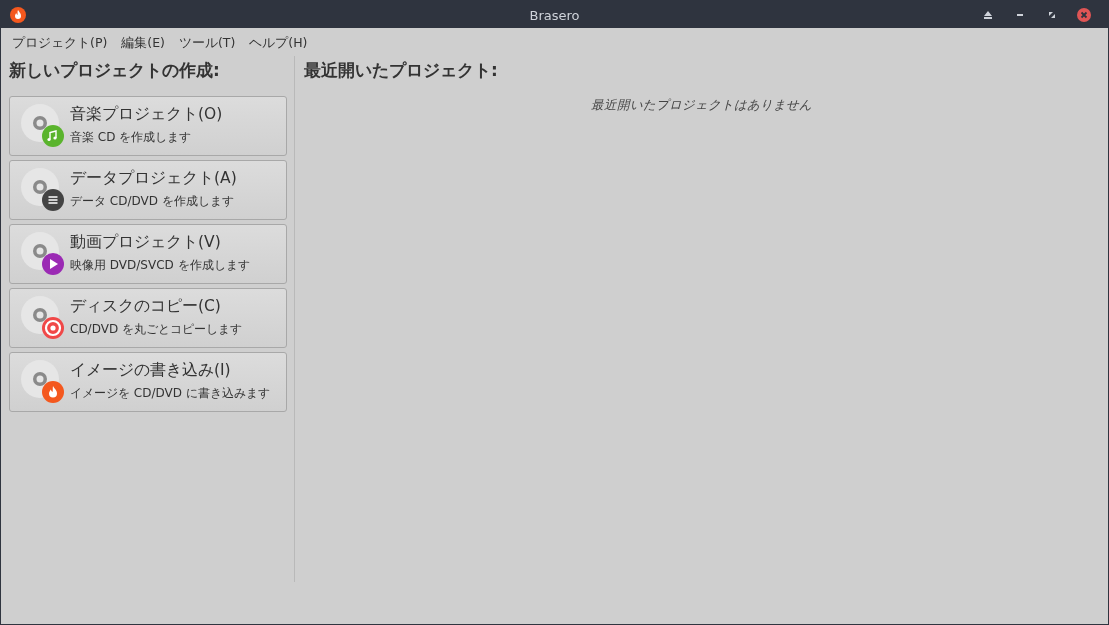 The height and width of the screenshot is (625, 1109). Describe the element at coordinates (278, 45) in the screenshot. I see `menu-item: ヘルプ(H)` at that location.